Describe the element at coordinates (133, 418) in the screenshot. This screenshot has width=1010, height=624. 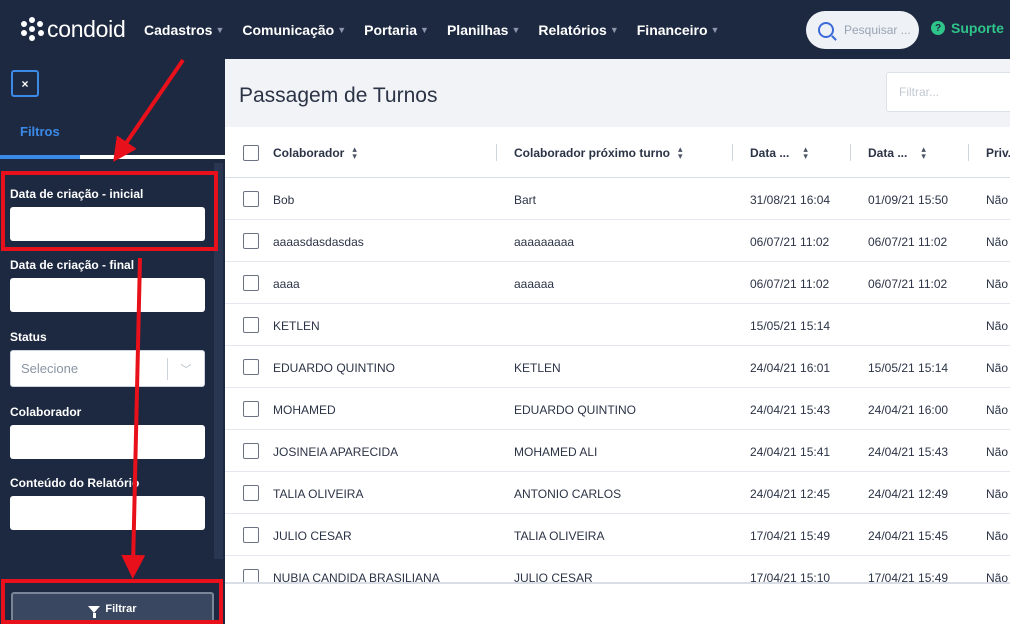
I see `arrow-to-filter-button` at that location.